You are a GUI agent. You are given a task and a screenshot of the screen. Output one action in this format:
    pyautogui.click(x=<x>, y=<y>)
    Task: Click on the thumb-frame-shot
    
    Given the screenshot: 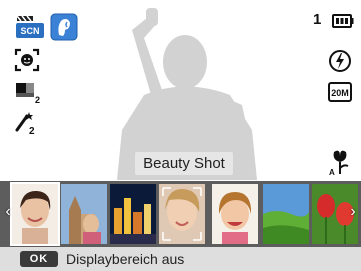 What is the action you would take?
    pyautogui.click(x=84, y=214)
    